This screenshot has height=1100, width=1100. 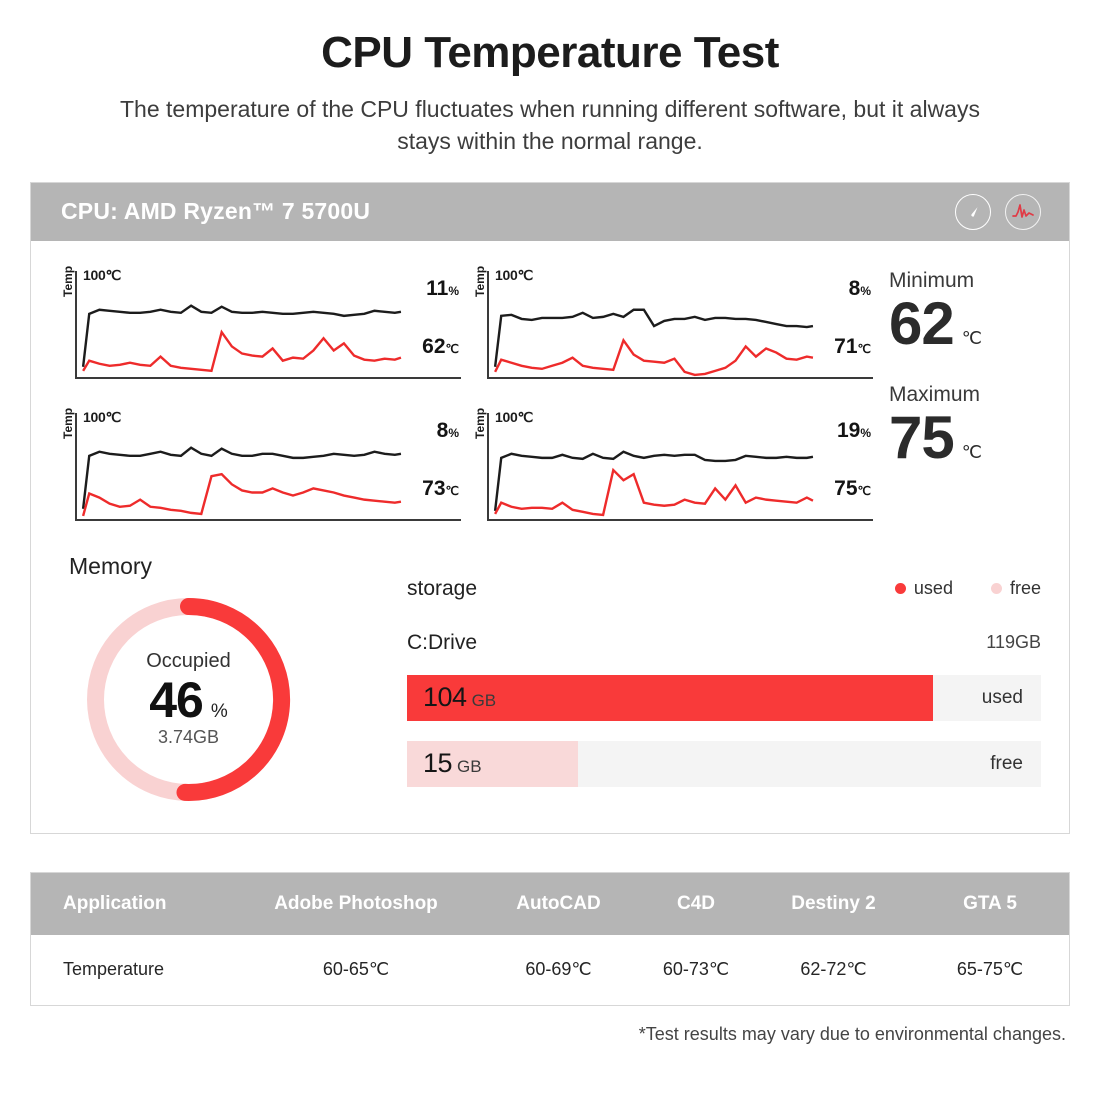 I want to click on percent-sign: %, so click(x=219, y=712).